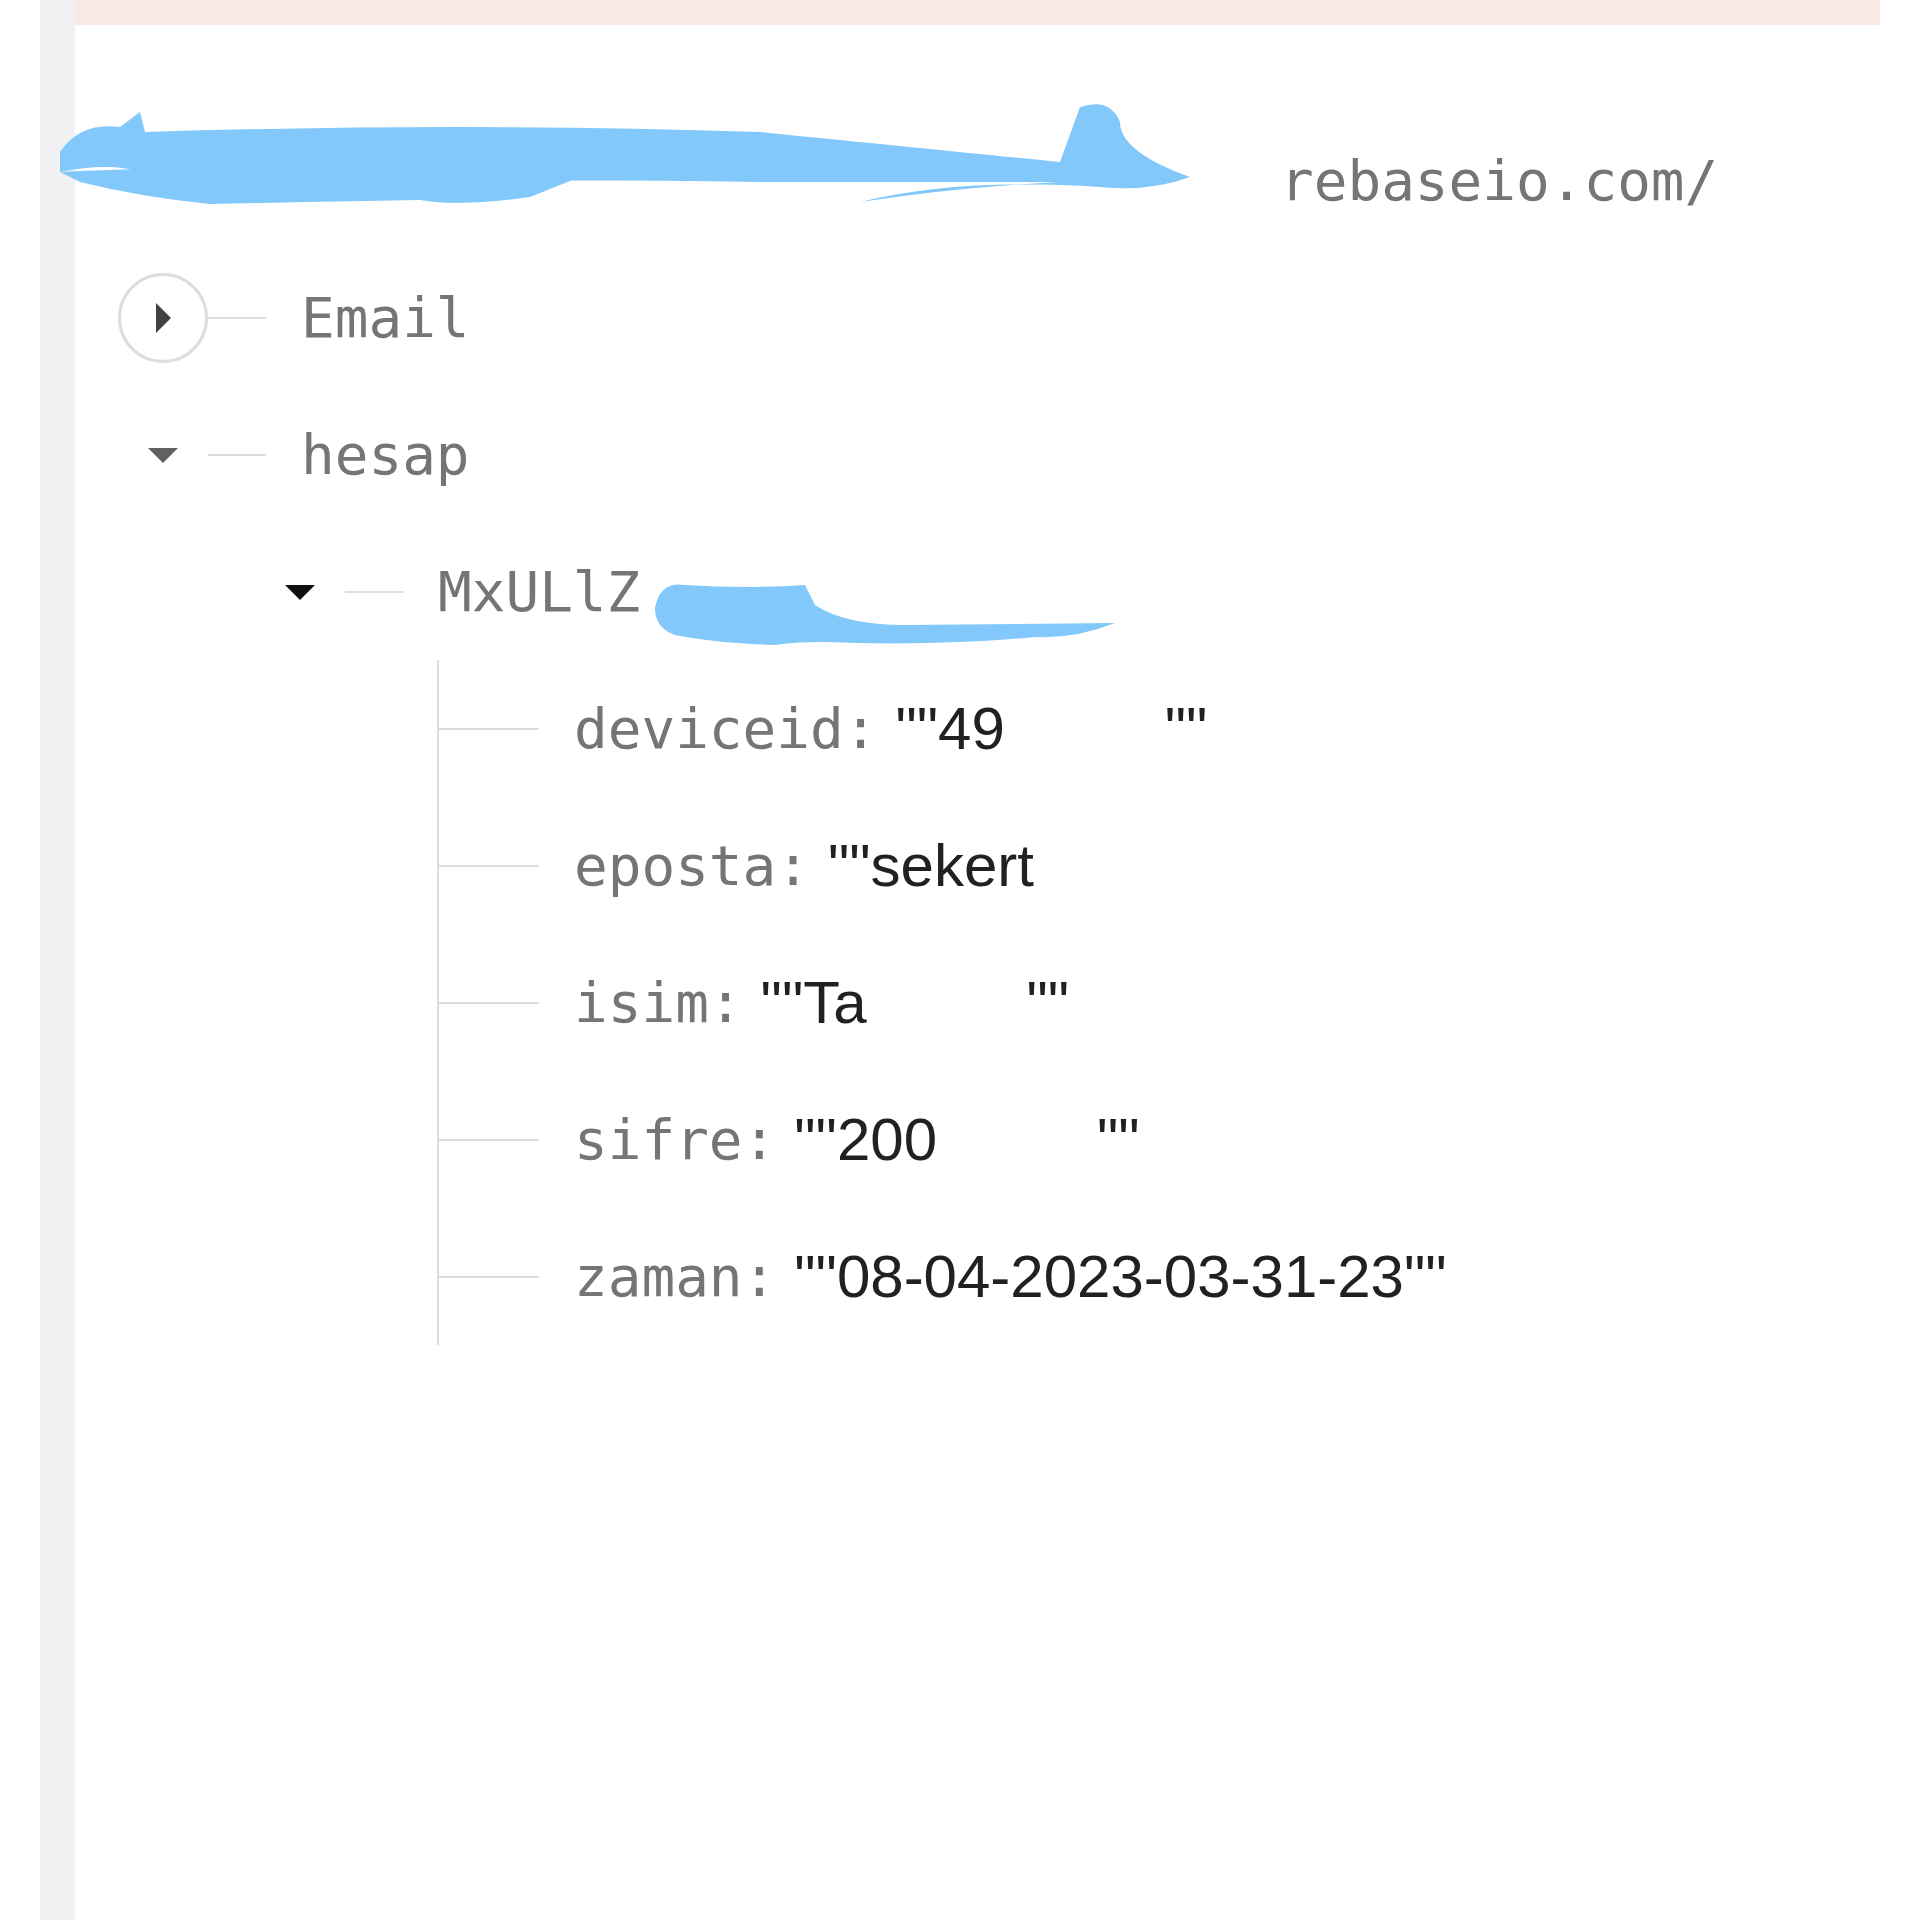 Image resolution: width=1920 pixels, height=1920 pixels. I want to click on node-key: eposta:, so click(692, 865).